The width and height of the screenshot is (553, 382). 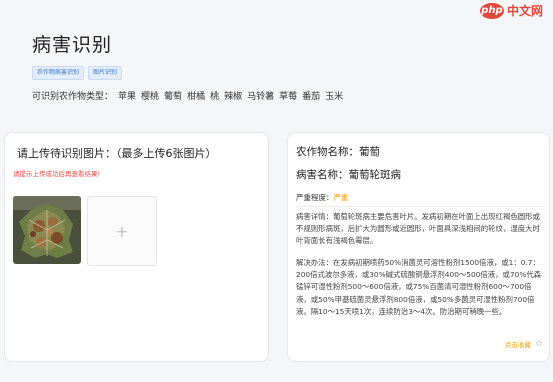 I want to click on uploaded-leaf-image, so click(x=47, y=230).